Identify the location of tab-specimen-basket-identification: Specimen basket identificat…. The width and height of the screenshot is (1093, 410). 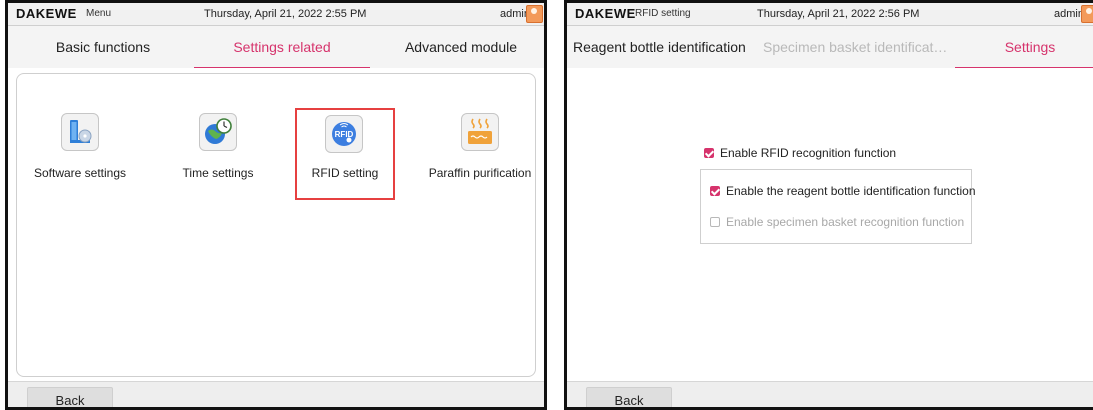
(855, 47).